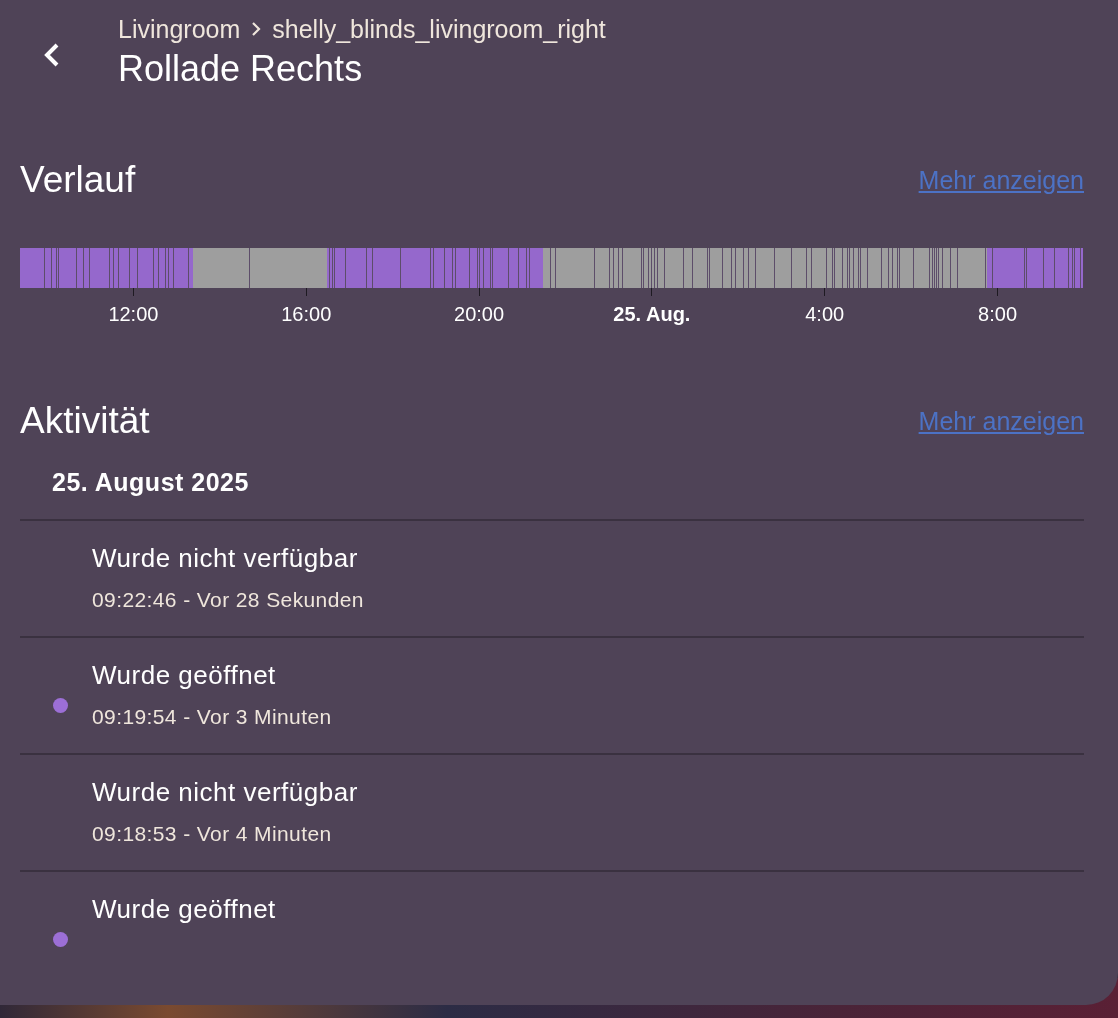 This screenshot has height=1018, width=1118. I want to click on axis-label: 25. Aug., so click(652, 314).